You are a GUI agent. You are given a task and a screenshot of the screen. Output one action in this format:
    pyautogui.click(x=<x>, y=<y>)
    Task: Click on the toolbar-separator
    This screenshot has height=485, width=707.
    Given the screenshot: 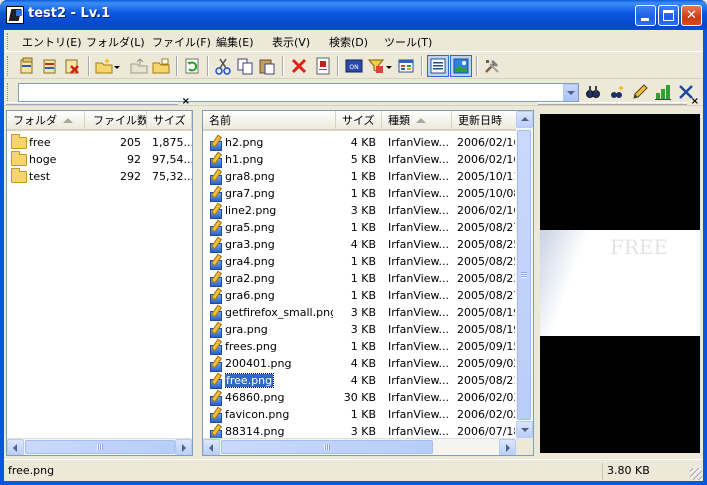 What is the action you would take?
    pyautogui.click(x=422, y=66)
    